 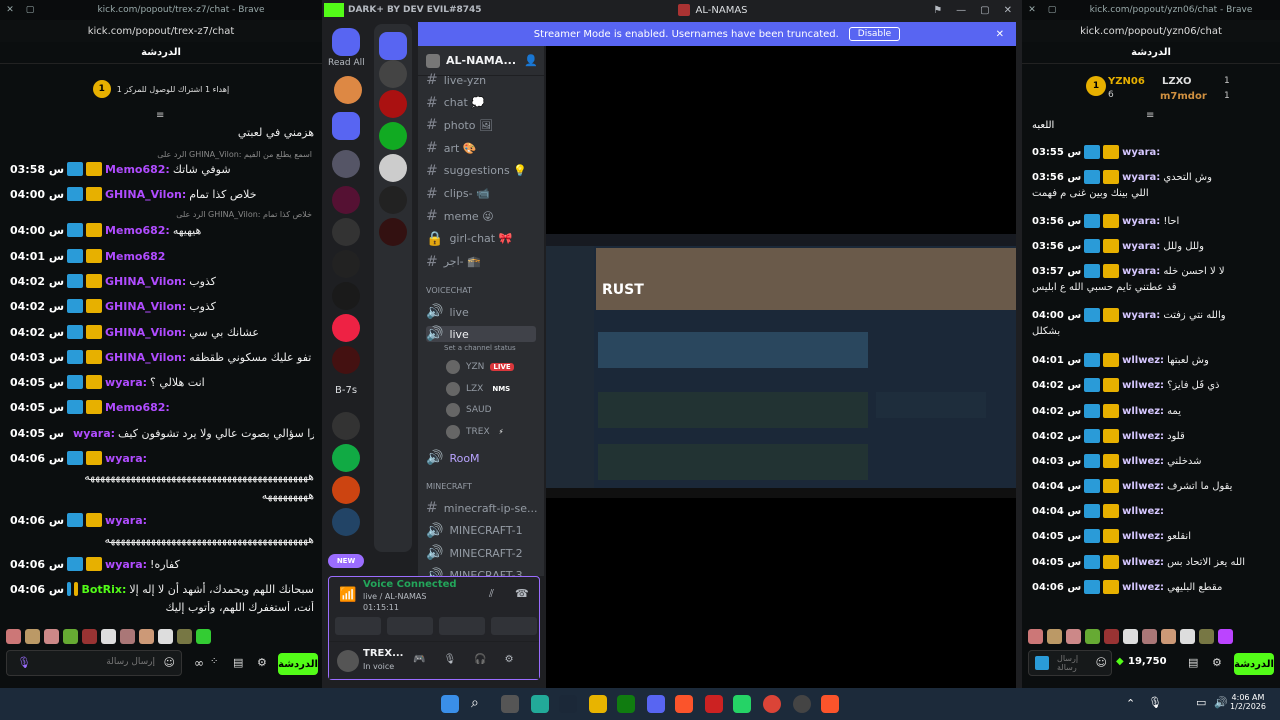 What do you see at coordinates (162, 256) in the screenshot?
I see `chat-message: 04:01 س Memo682` at bounding box center [162, 256].